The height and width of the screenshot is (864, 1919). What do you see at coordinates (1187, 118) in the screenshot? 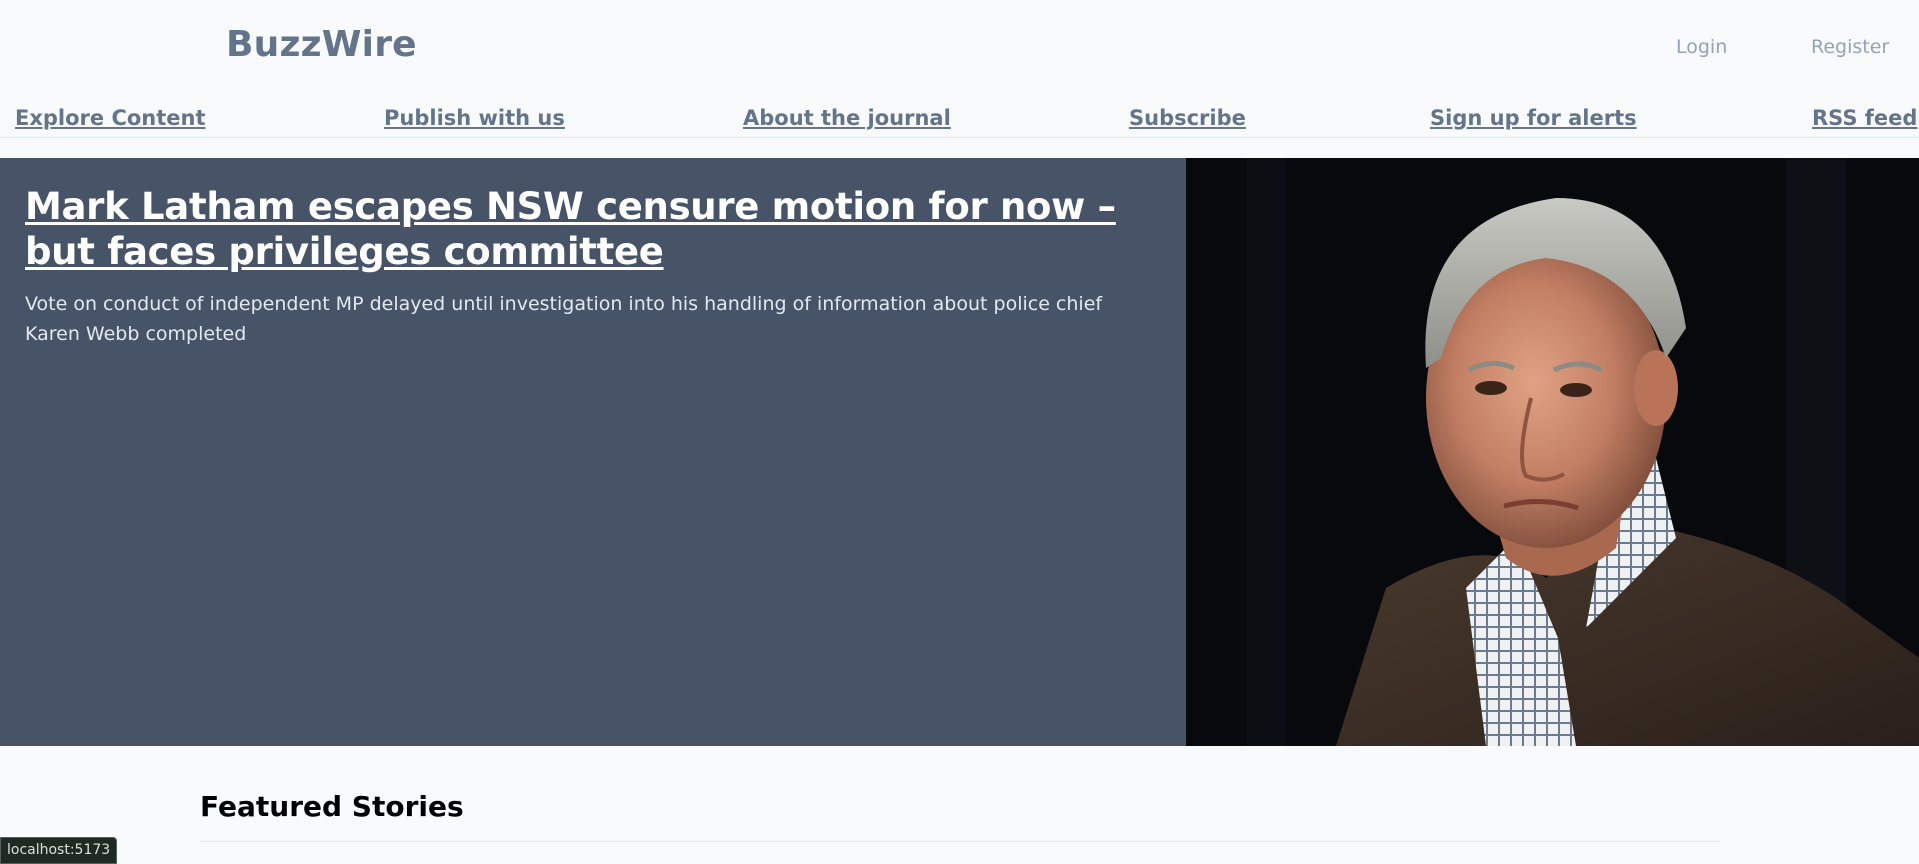
I see `nav-subscribe: Subscribe` at bounding box center [1187, 118].